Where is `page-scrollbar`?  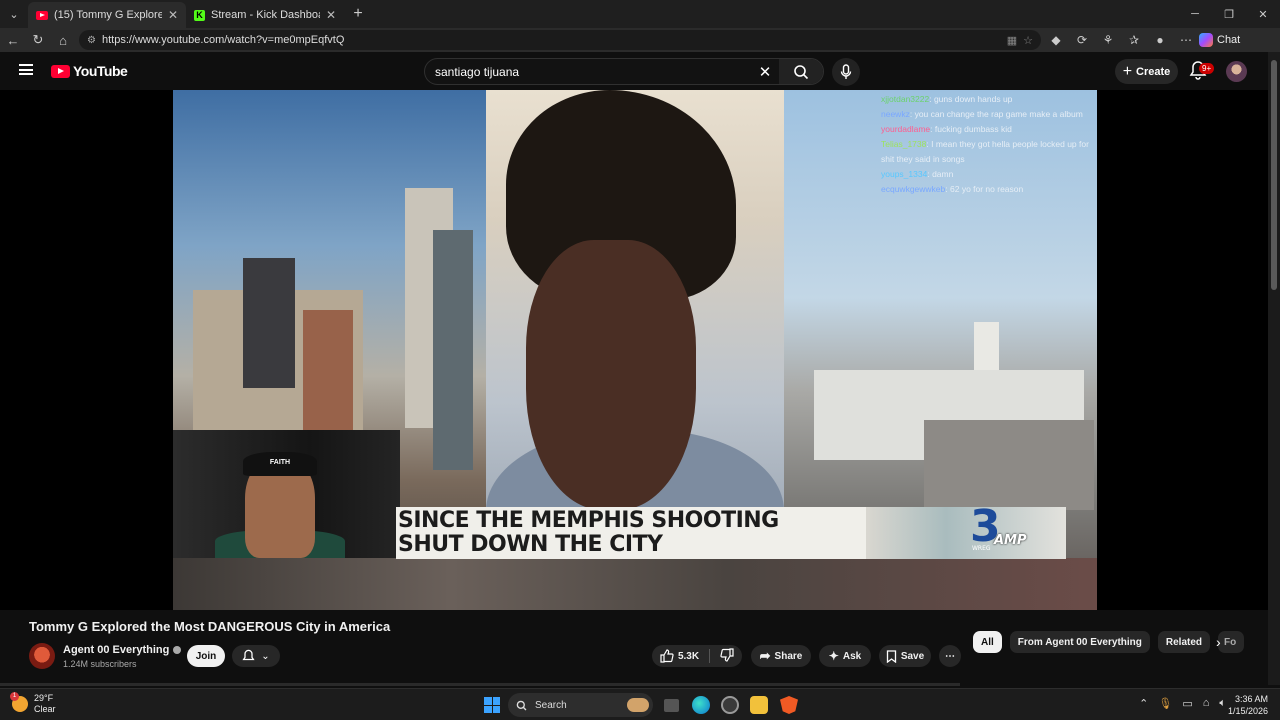
page-scrollbar is located at coordinates (1274, 368).